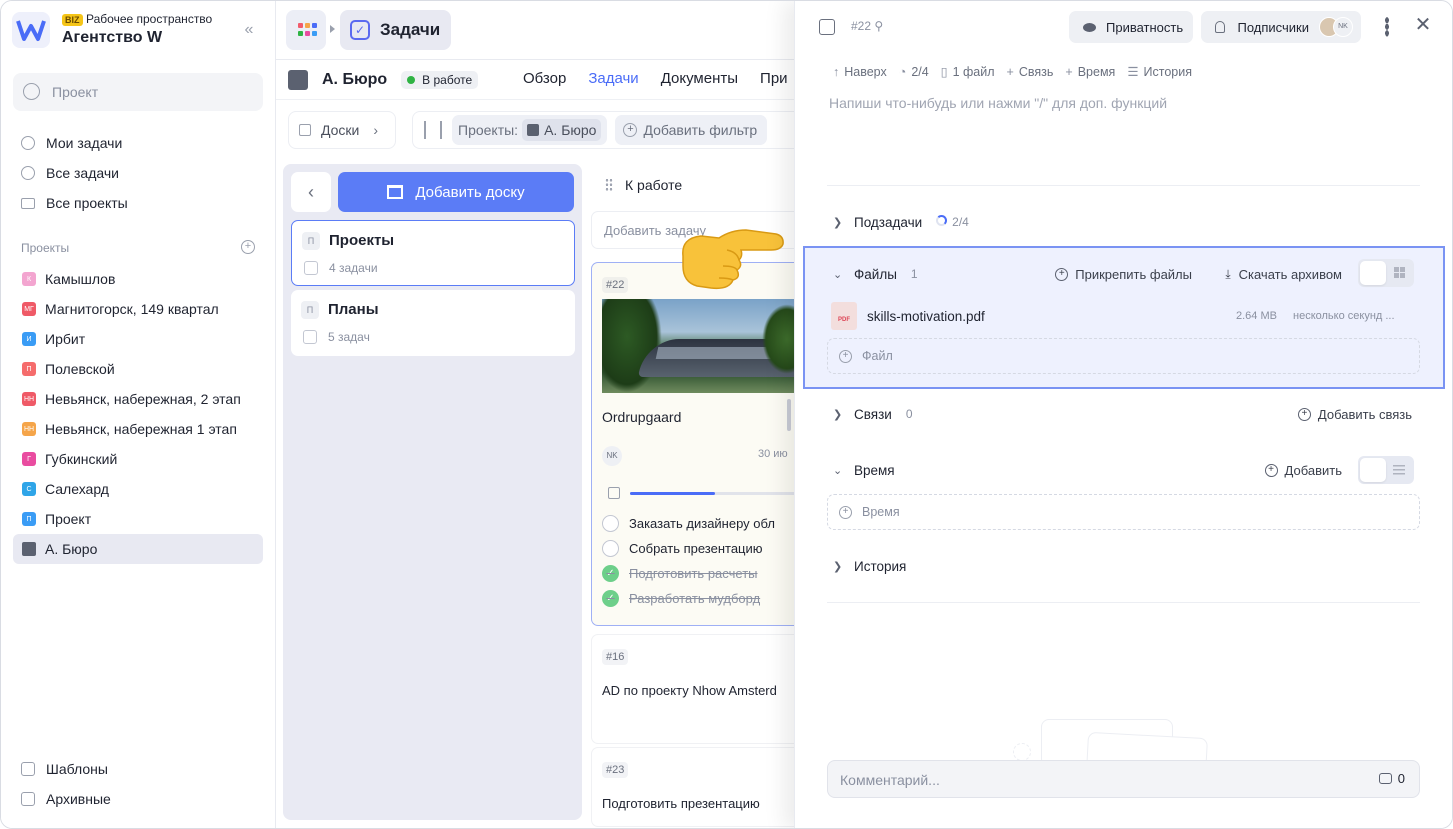 This screenshot has height=829, width=1453. What do you see at coordinates (680, 573) in the screenshot?
I see `card-subtask-item: ✓ Подготовить расчеты` at bounding box center [680, 573].